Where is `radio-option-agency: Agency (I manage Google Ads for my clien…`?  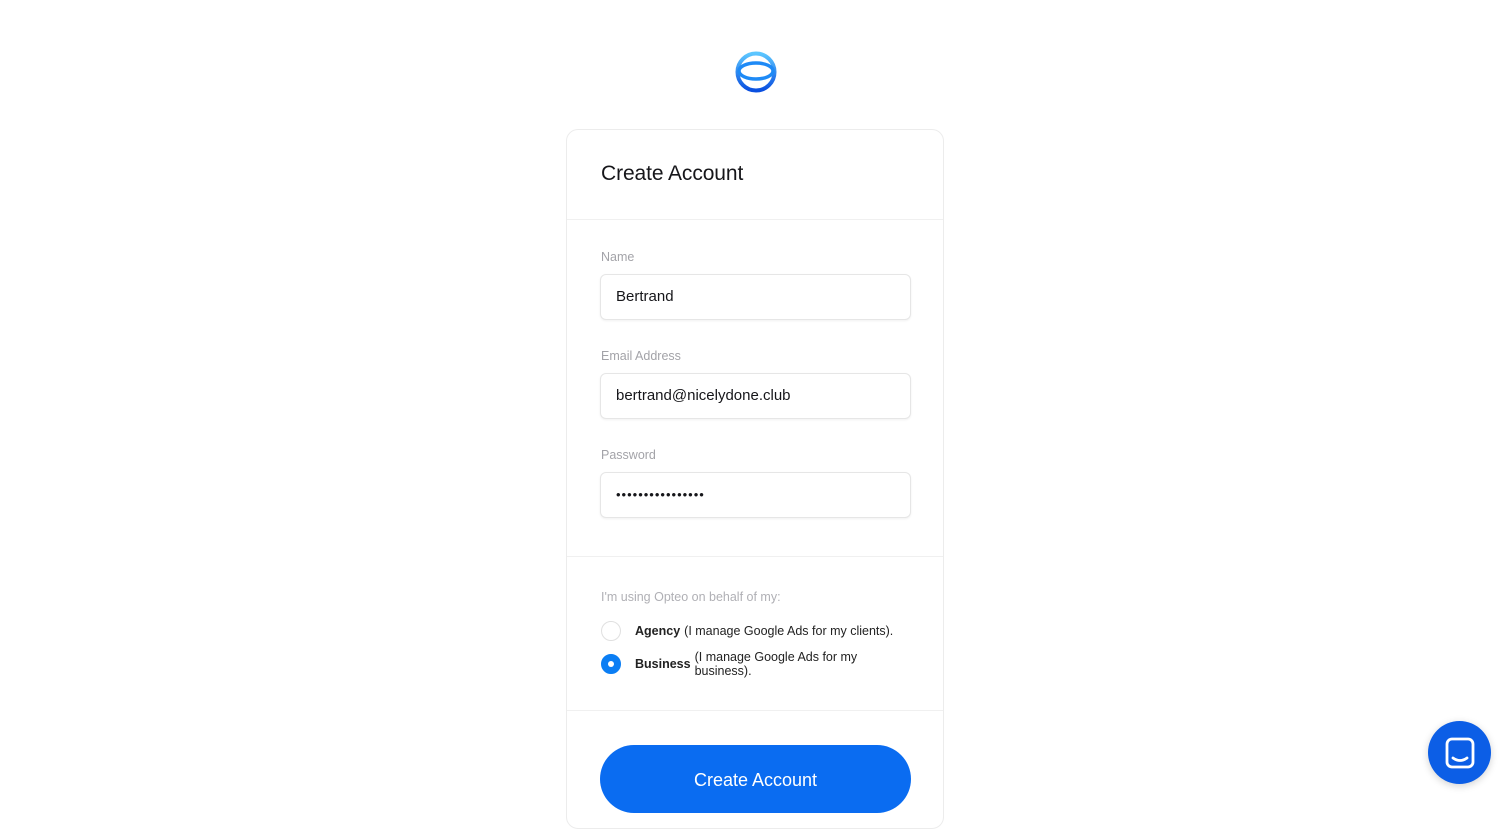 radio-option-agency: Agency (I manage Google Ads for my clien… is located at coordinates (755, 631).